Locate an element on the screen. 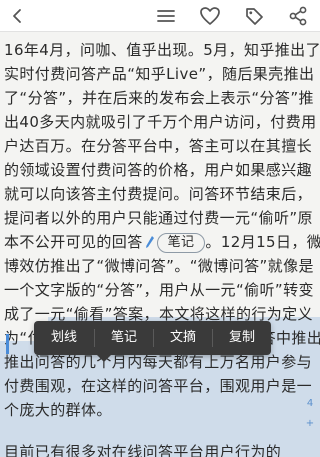  share-icon is located at coordinates (298, 16).